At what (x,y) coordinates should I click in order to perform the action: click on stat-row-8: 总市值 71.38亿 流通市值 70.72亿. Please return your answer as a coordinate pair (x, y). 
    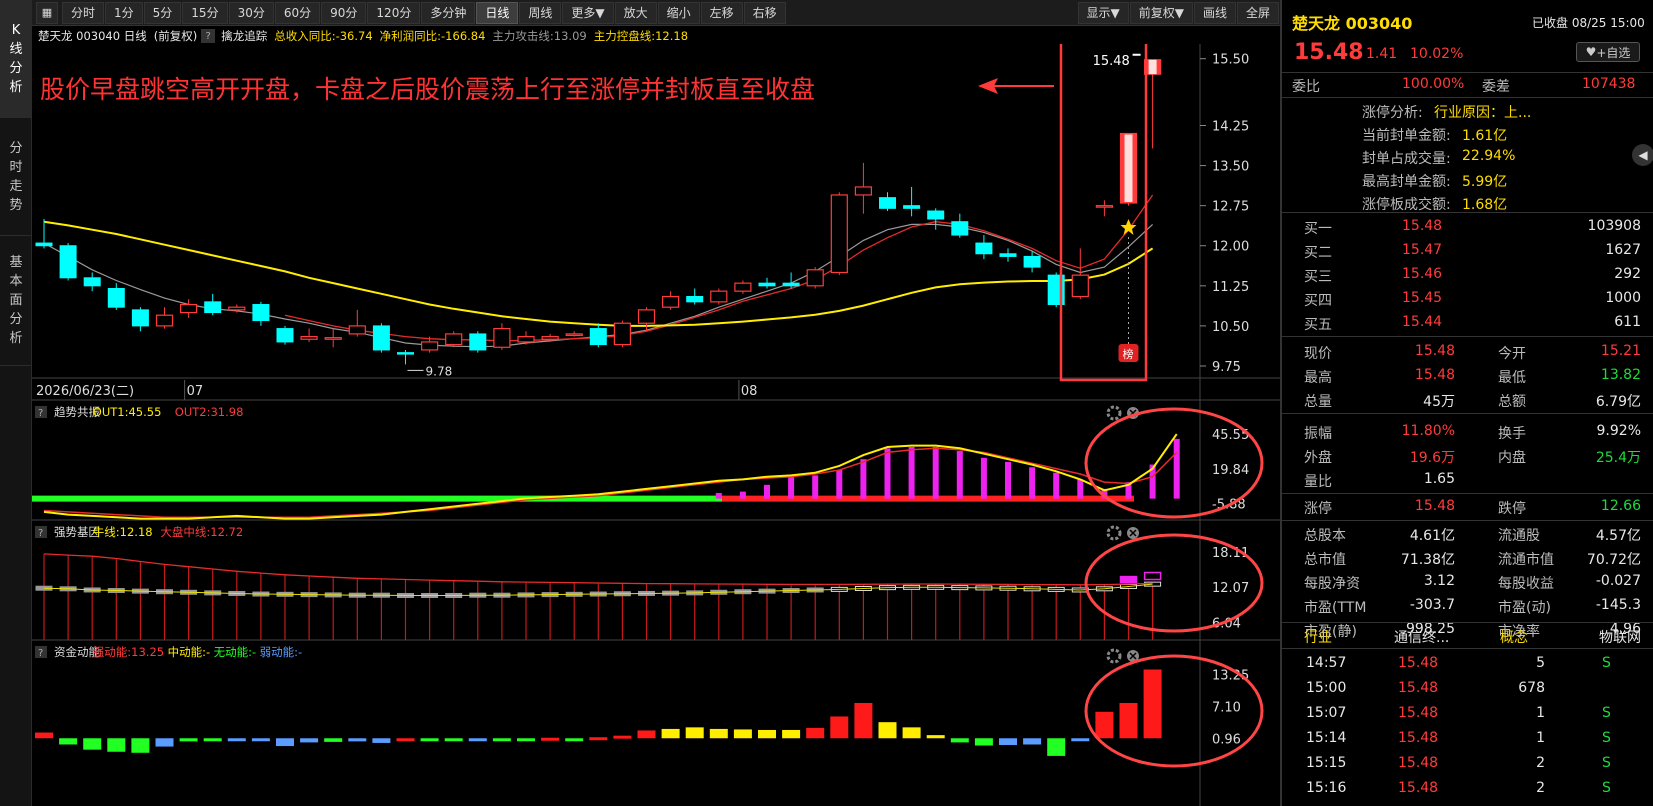
    Looking at the image, I should click on (1467, 558).